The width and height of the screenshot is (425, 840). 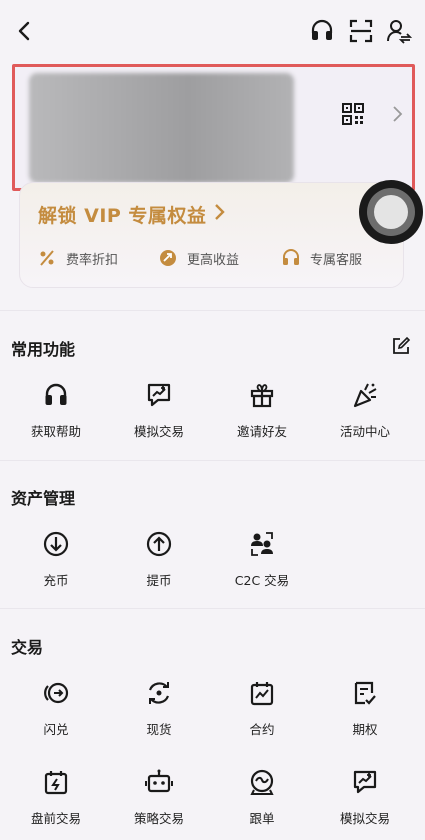 What do you see at coordinates (43, 349) in the screenshot?
I see `section-title-common: 常用功能` at bounding box center [43, 349].